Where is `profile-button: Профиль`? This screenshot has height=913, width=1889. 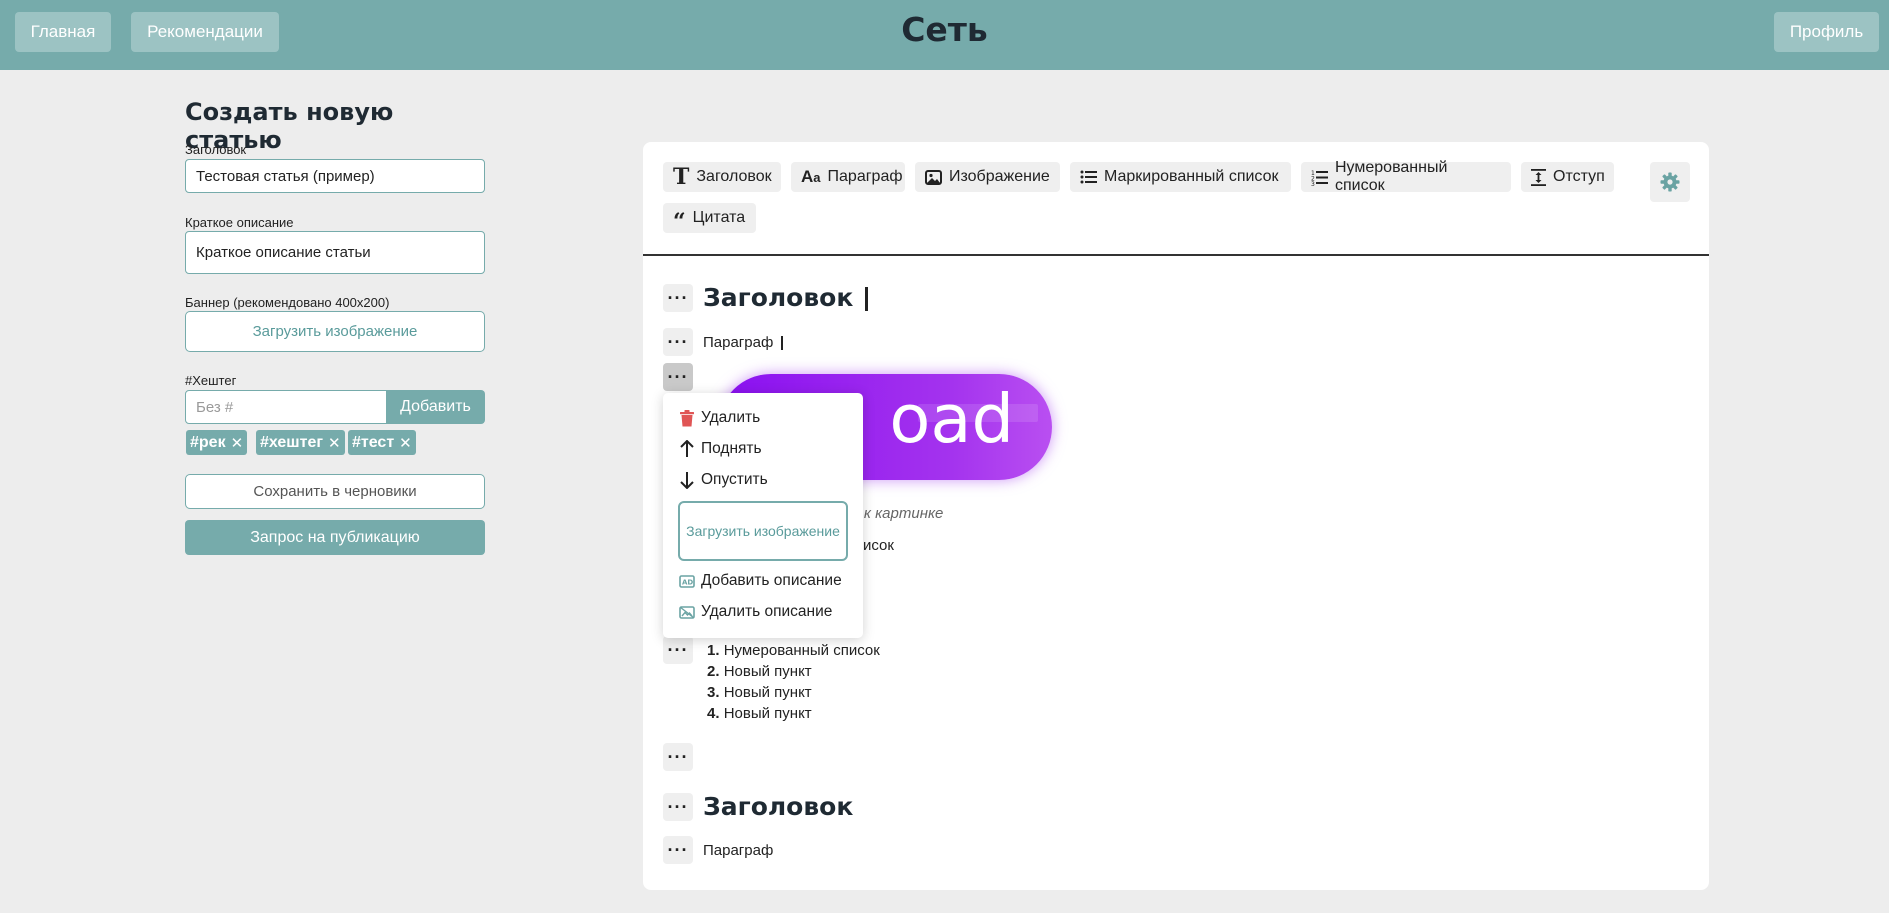 profile-button: Профиль is located at coordinates (1826, 32).